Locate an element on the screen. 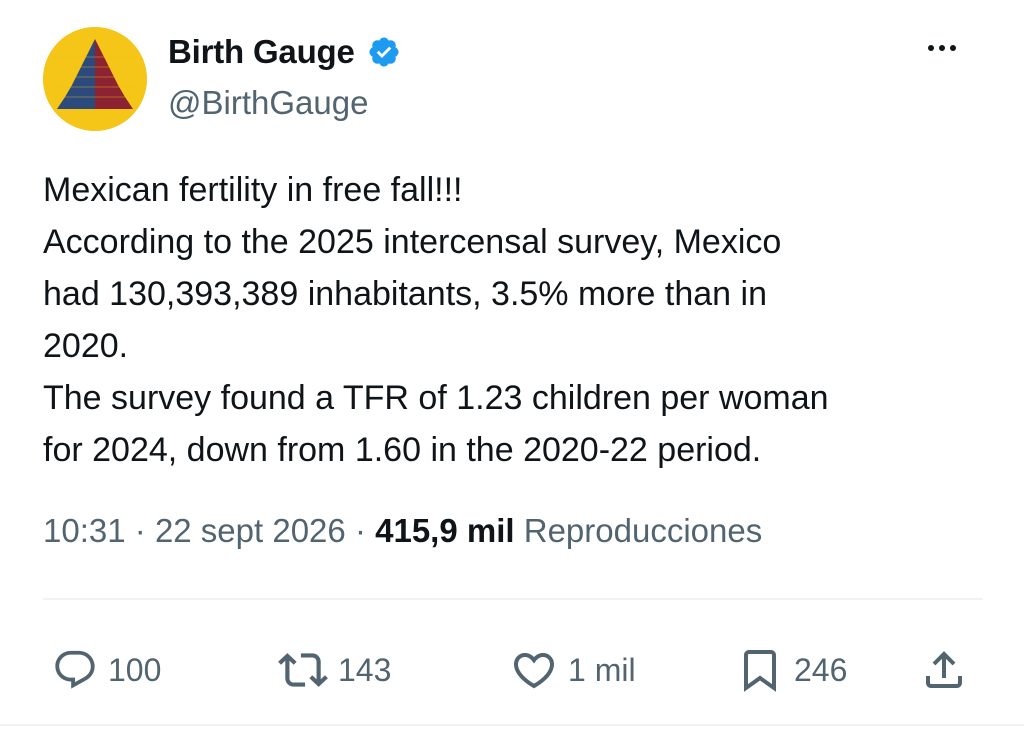 The image size is (1024, 741). population-pyramid-icon is located at coordinates (95, 79).